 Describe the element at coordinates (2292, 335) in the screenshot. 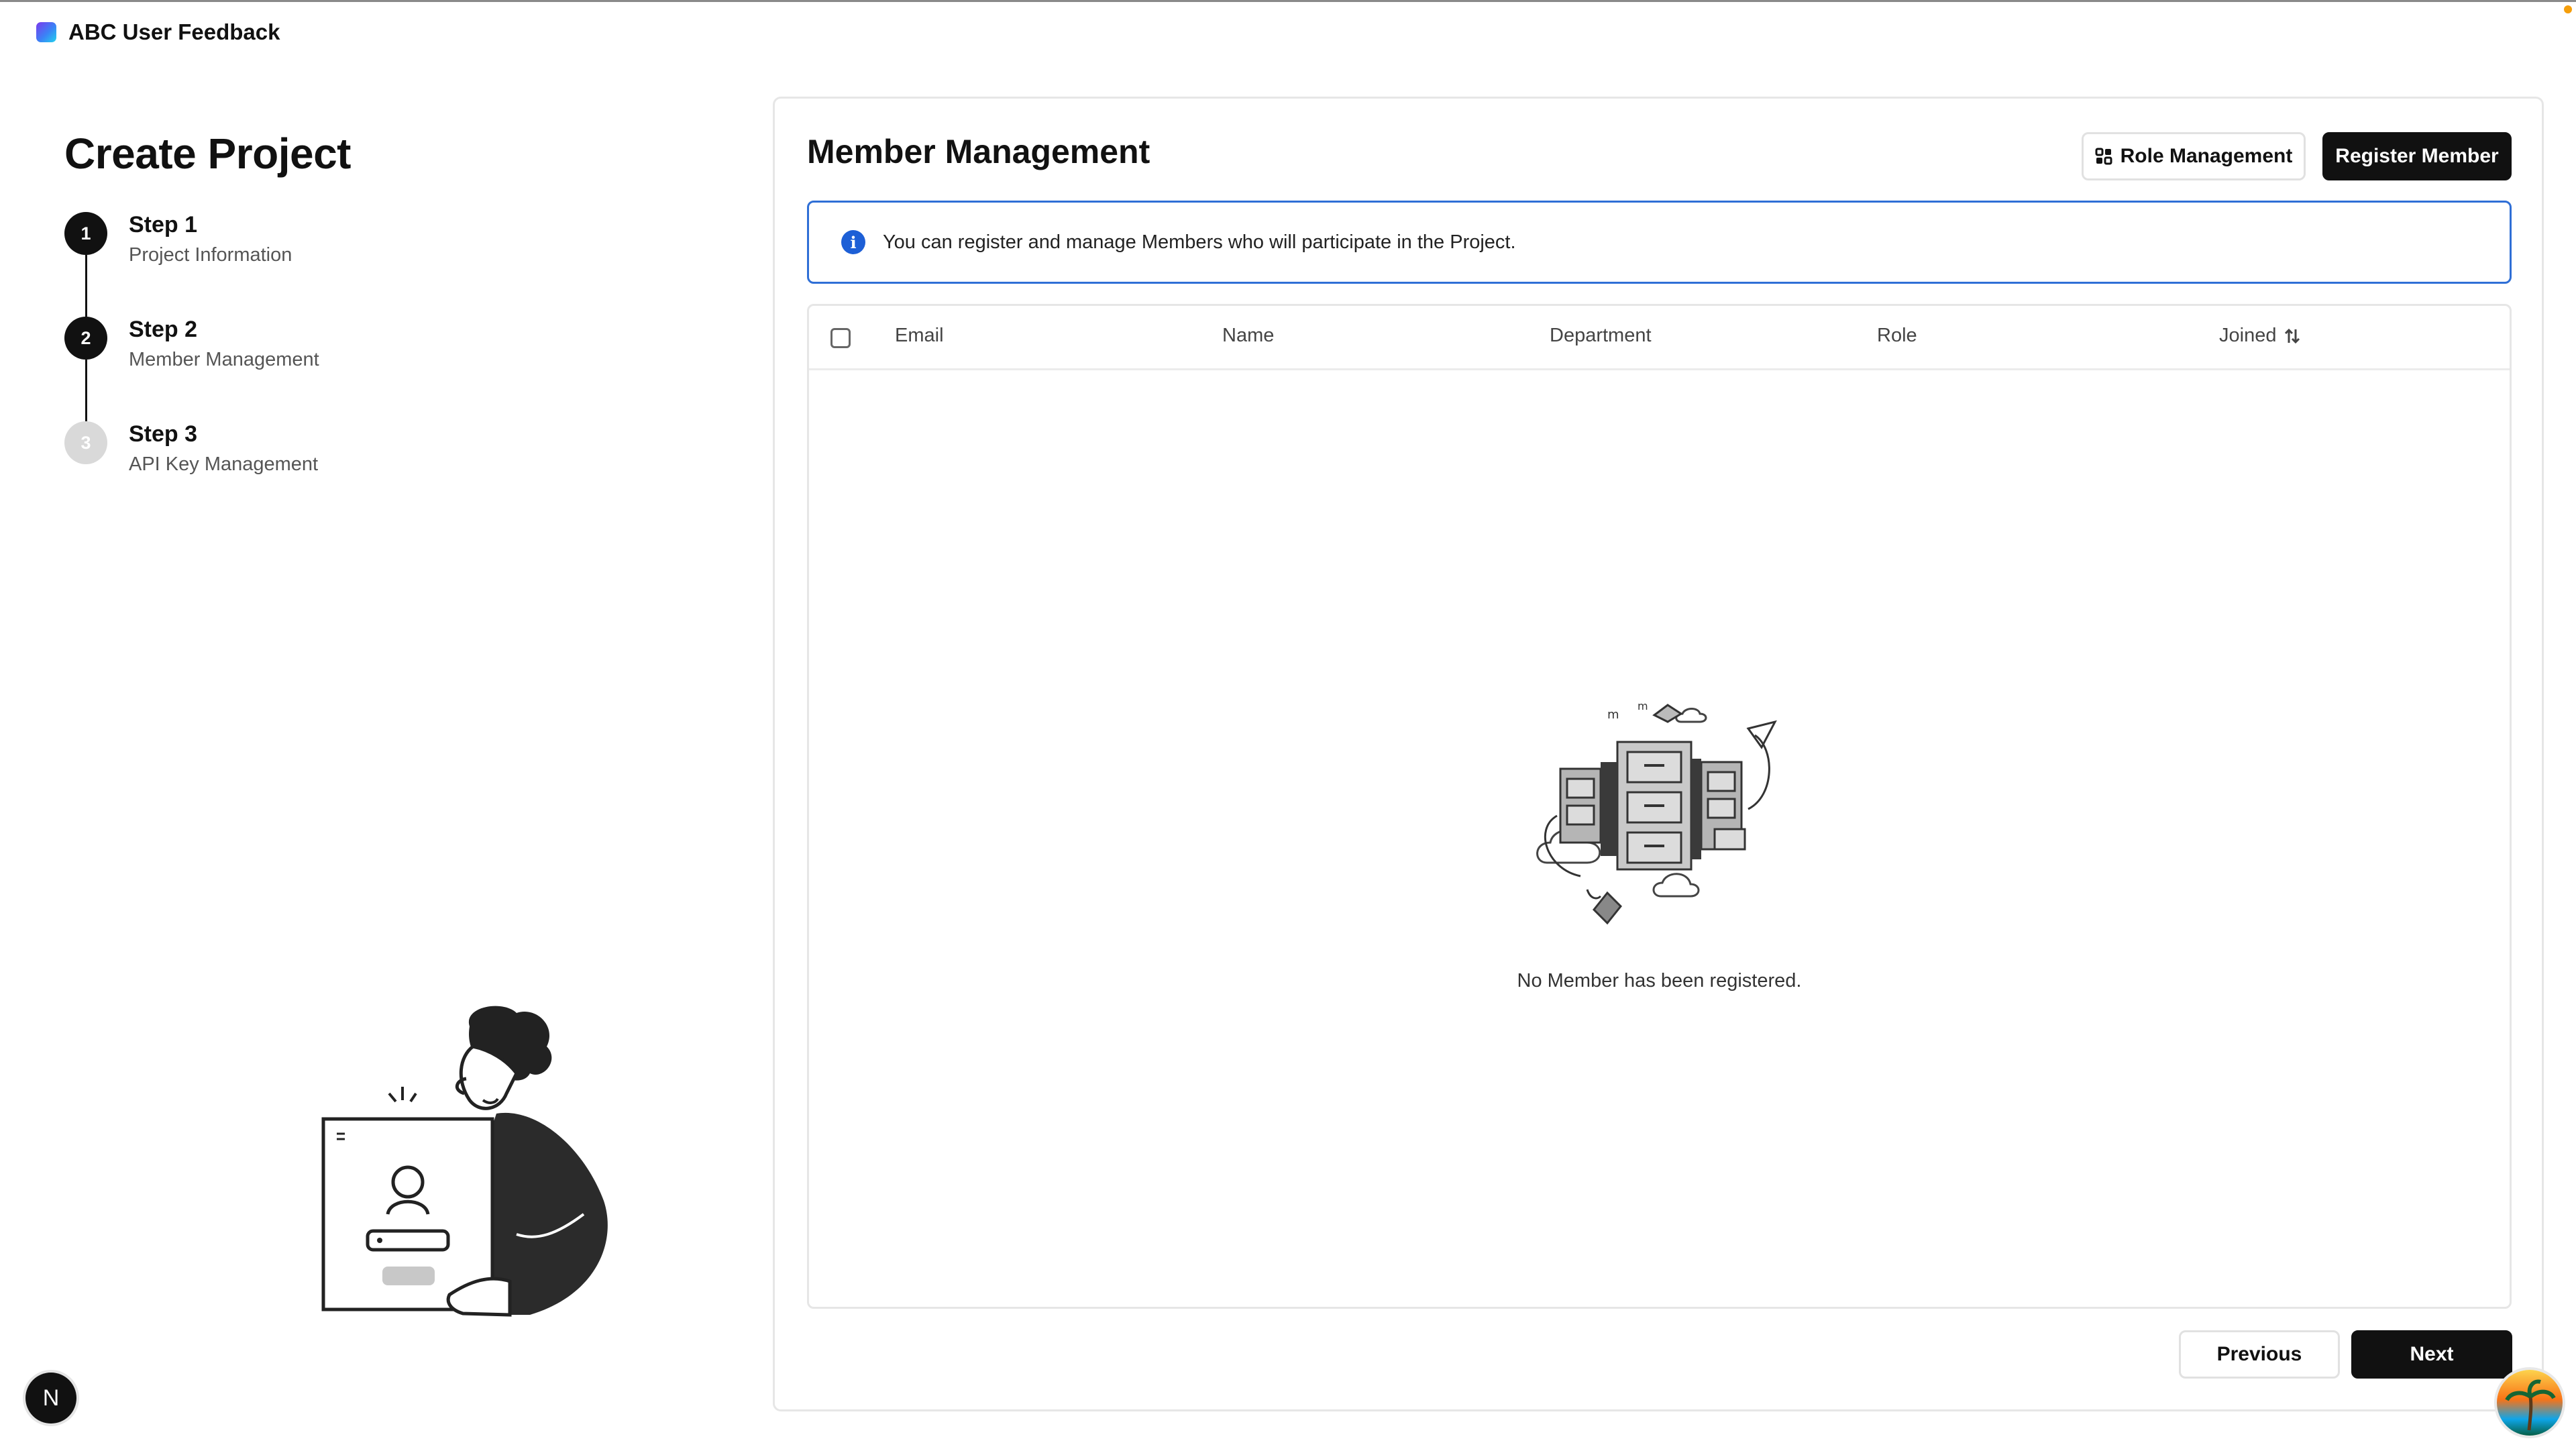

I see `sort-icon` at that location.